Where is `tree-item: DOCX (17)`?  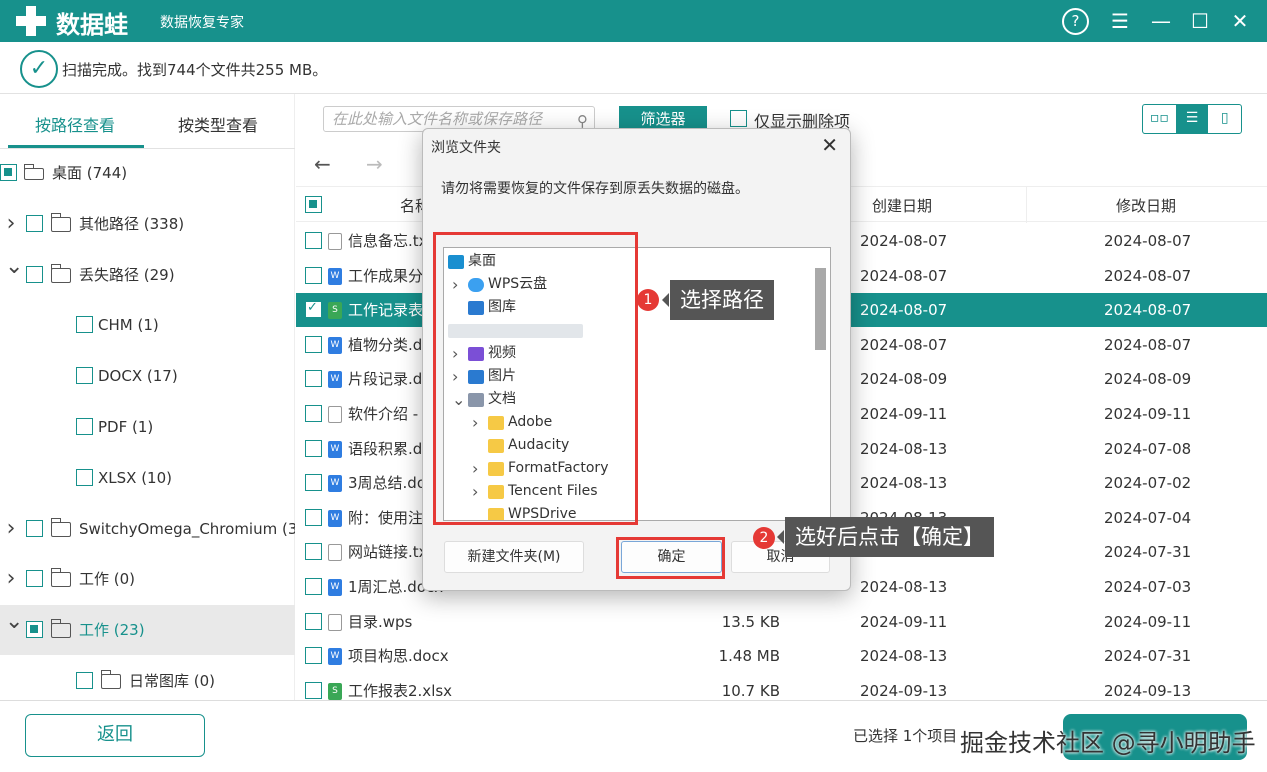
tree-item: DOCX (17) is located at coordinates (147, 376).